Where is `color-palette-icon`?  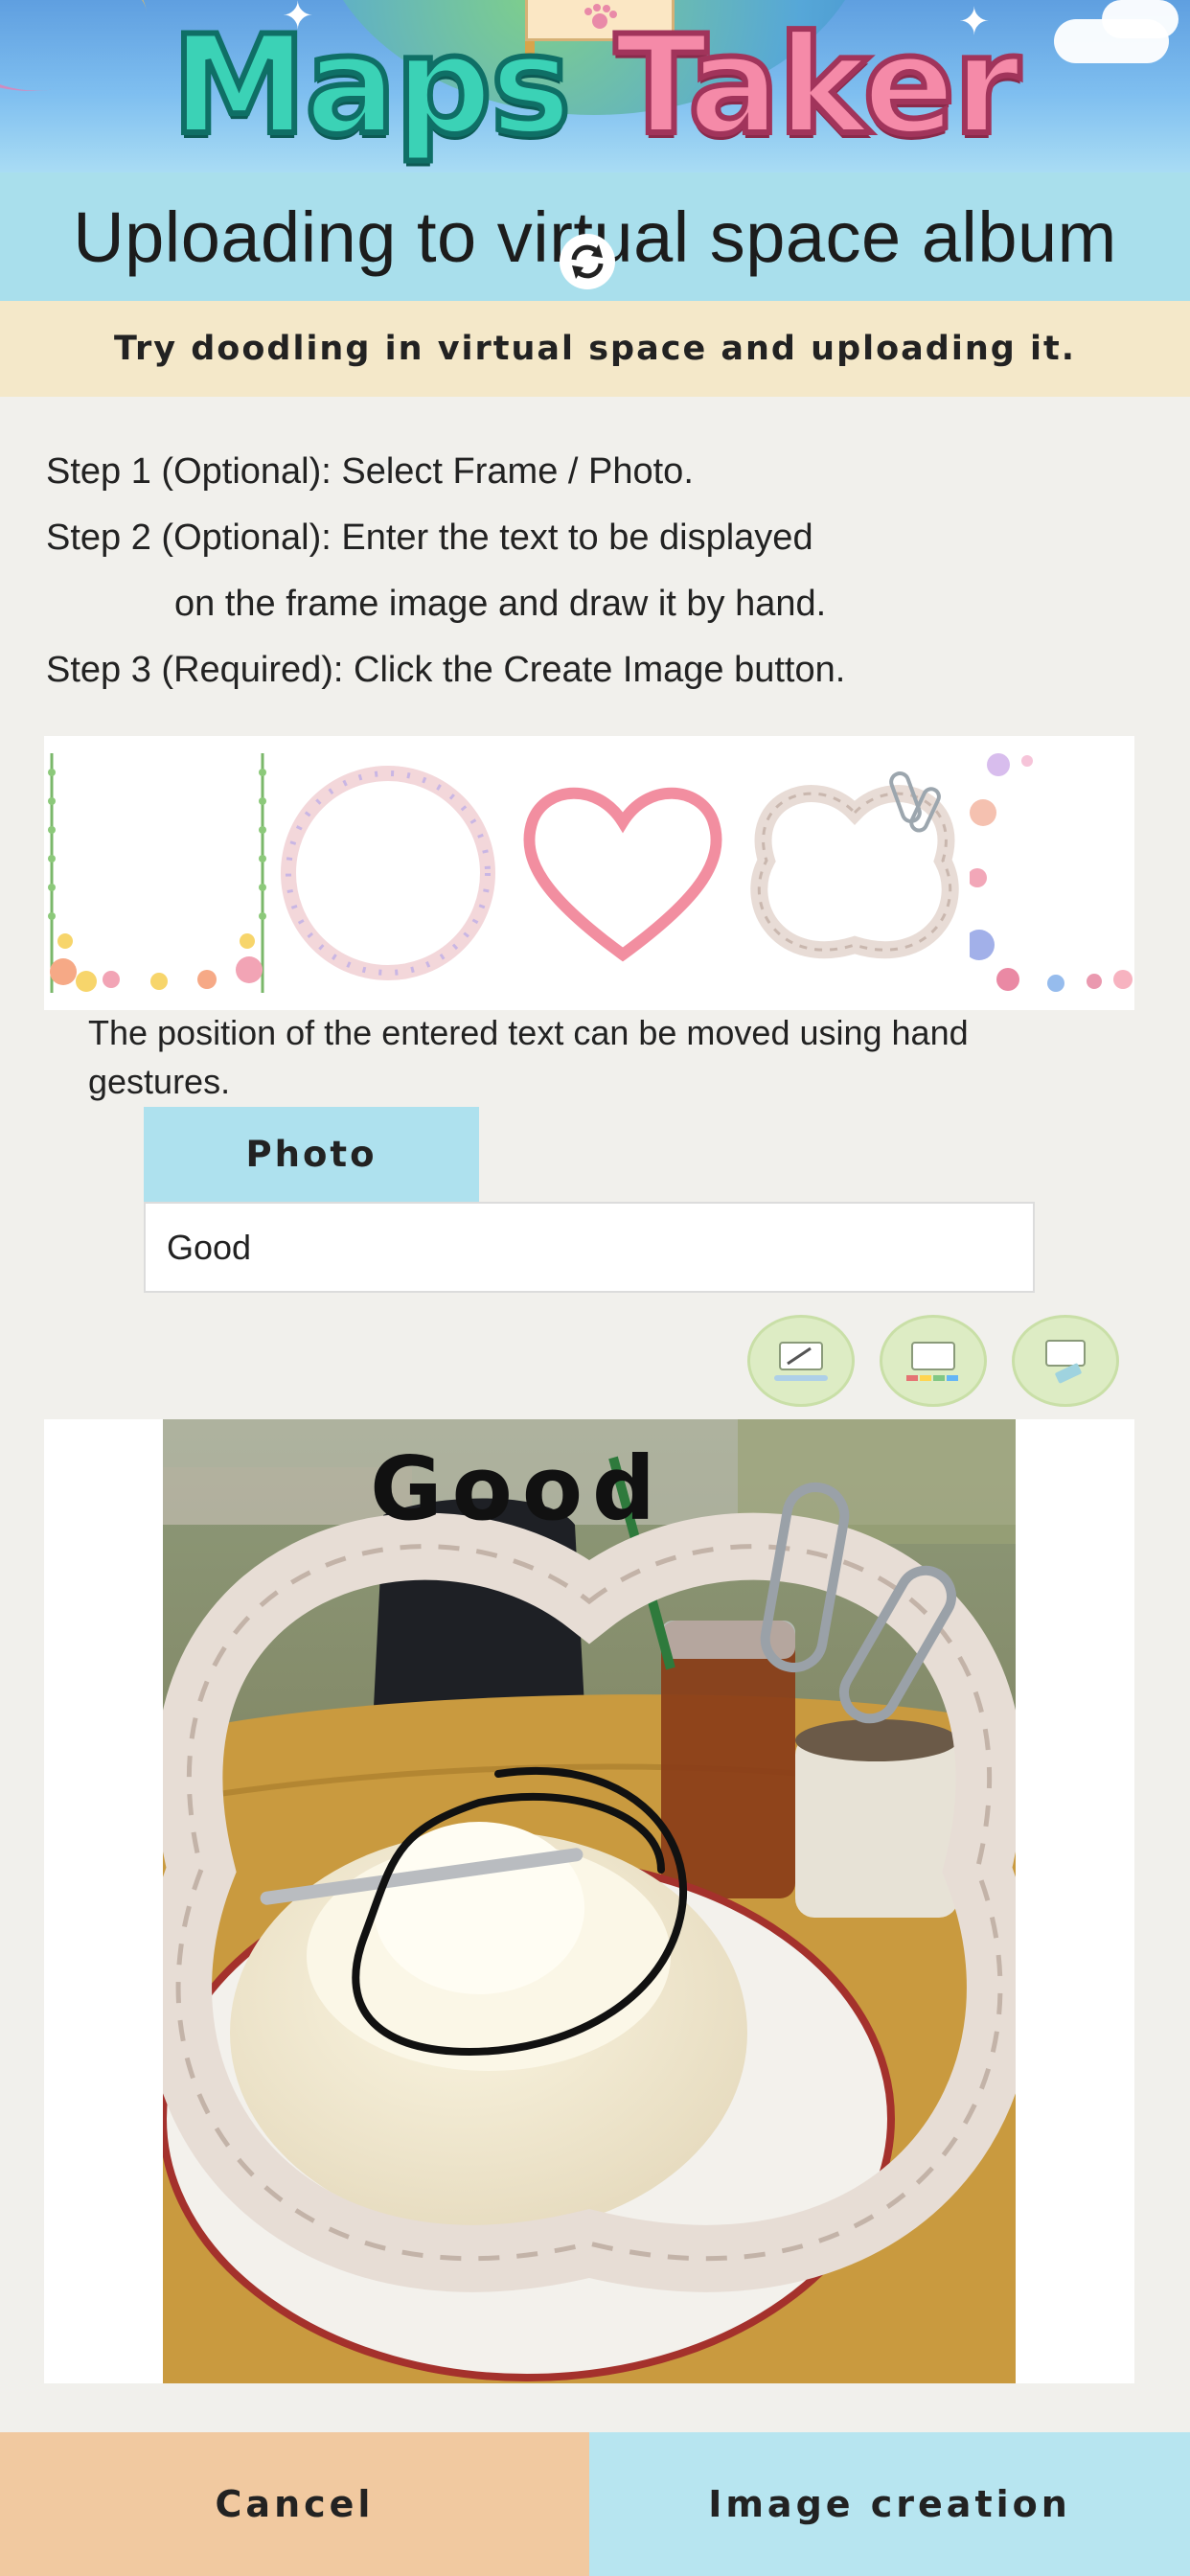
color-palette-icon is located at coordinates (934, 1361).